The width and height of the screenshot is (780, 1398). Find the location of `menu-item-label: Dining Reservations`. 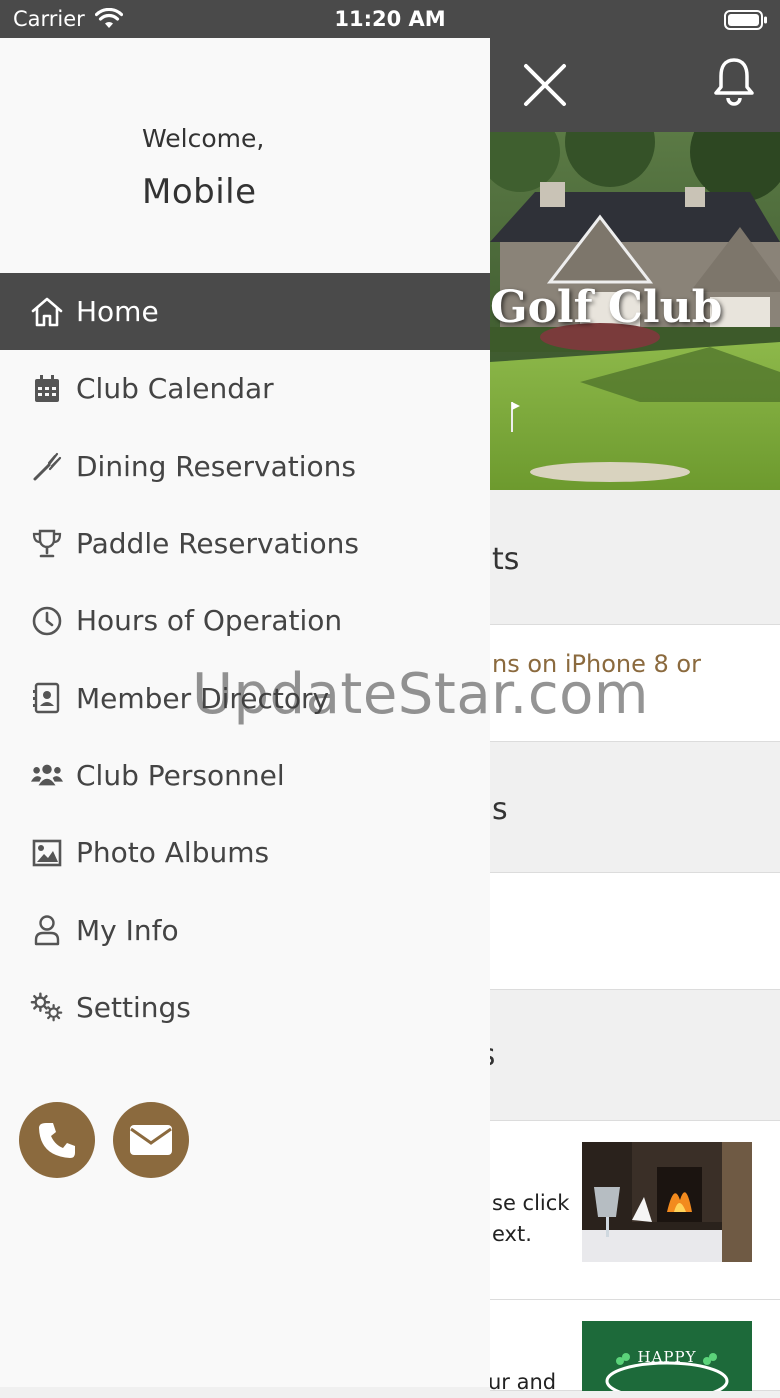

menu-item-label: Dining Reservations is located at coordinates (216, 466).